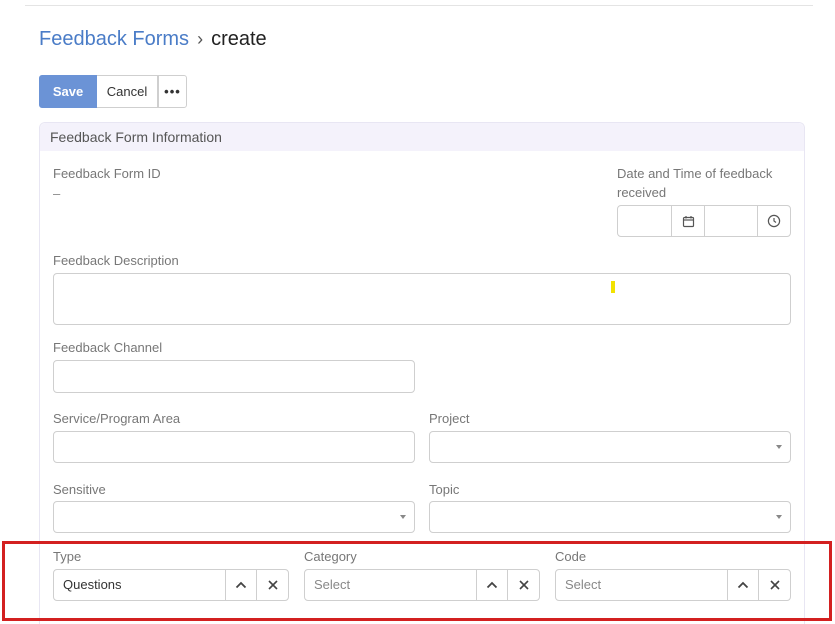 The height and width of the screenshot is (624, 835). What do you see at coordinates (391, 585) in the screenshot?
I see `category-placeholder: Select` at bounding box center [391, 585].